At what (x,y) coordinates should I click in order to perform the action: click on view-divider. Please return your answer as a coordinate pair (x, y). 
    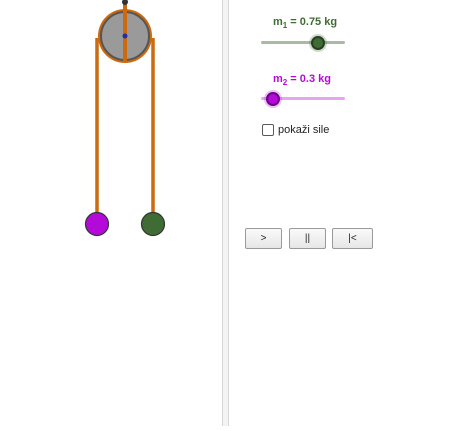
    Looking at the image, I should click on (225, 213).